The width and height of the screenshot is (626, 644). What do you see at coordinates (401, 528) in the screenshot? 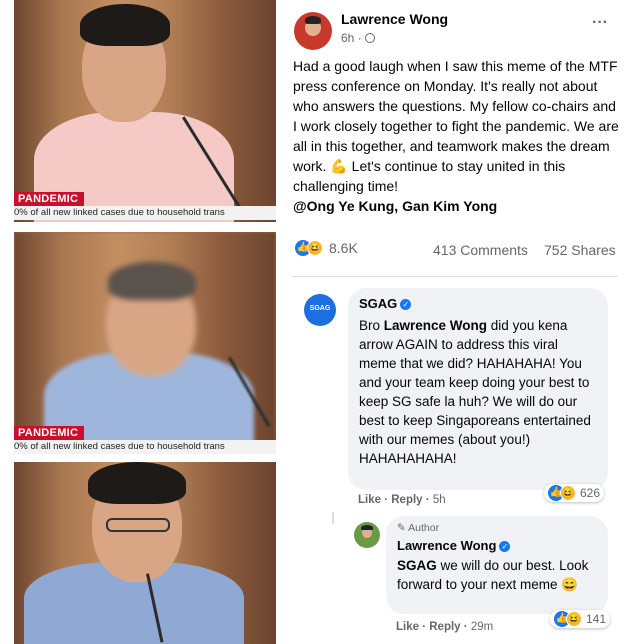
I see `pencil-icon: ✎` at bounding box center [401, 528].